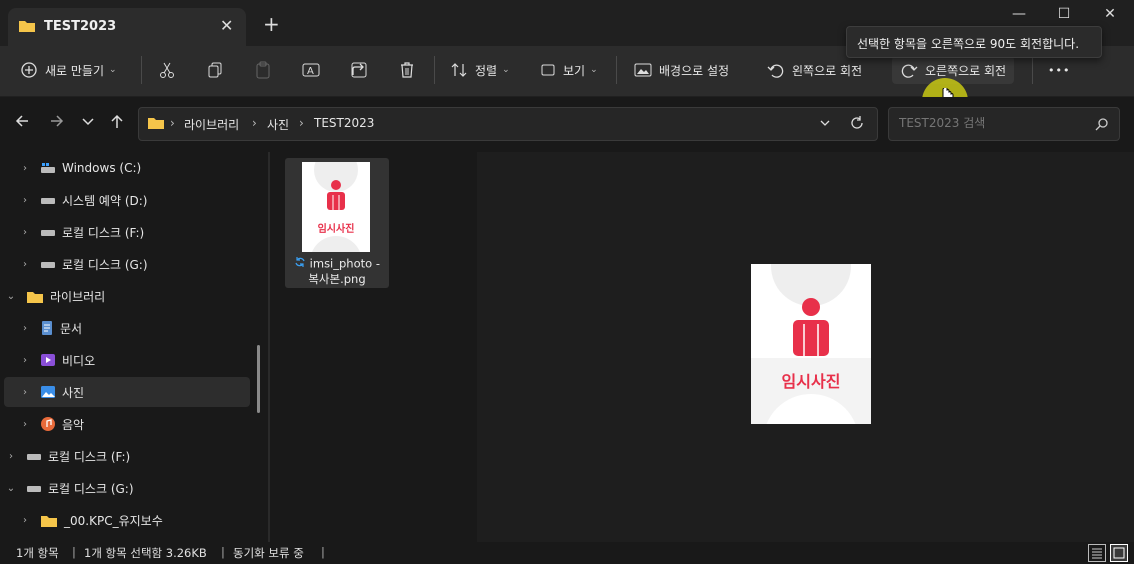 The width and height of the screenshot is (1134, 564). Describe the element at coordinates (1119, 553) in the screenshot. I see `large-icons-view-icon` at that location.